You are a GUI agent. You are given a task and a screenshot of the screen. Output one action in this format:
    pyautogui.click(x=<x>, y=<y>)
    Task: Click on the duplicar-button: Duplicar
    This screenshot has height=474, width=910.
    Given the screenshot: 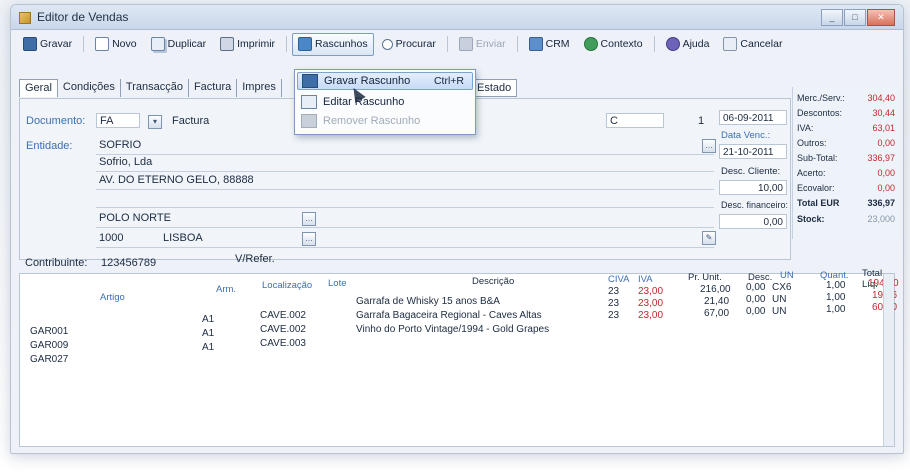 What is the action you would take?
    pyautogui.click(x=179, y=44)
    